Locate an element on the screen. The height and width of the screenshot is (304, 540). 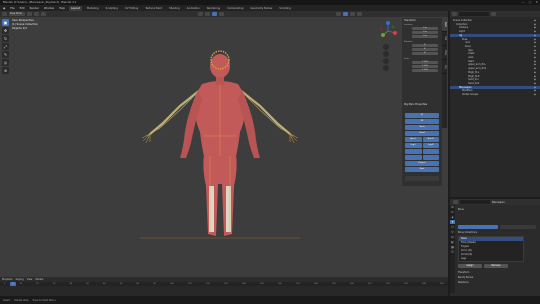
assign-button: Assign is located at coordinates (470, 266).